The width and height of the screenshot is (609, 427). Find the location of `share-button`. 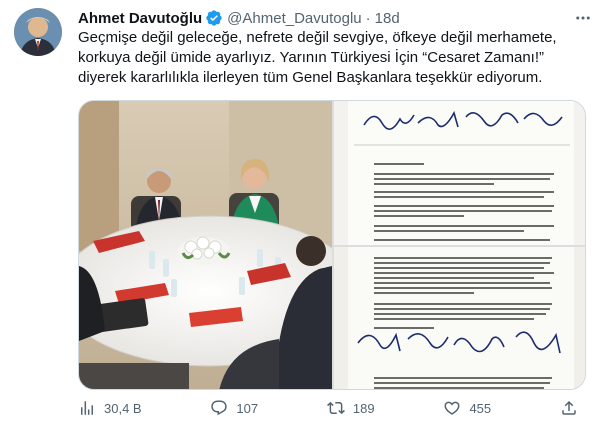

share-button is located at coordinates (569, 408).